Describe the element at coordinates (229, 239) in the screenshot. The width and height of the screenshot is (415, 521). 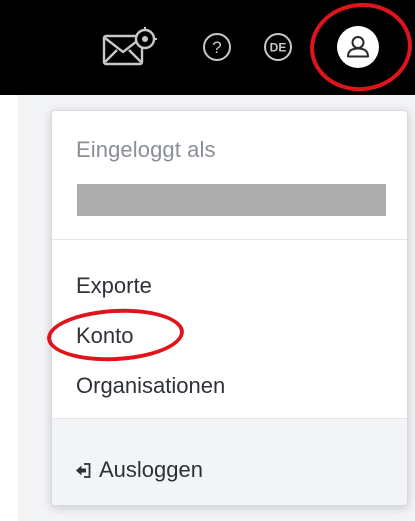
I see `menu-divider` at that location.